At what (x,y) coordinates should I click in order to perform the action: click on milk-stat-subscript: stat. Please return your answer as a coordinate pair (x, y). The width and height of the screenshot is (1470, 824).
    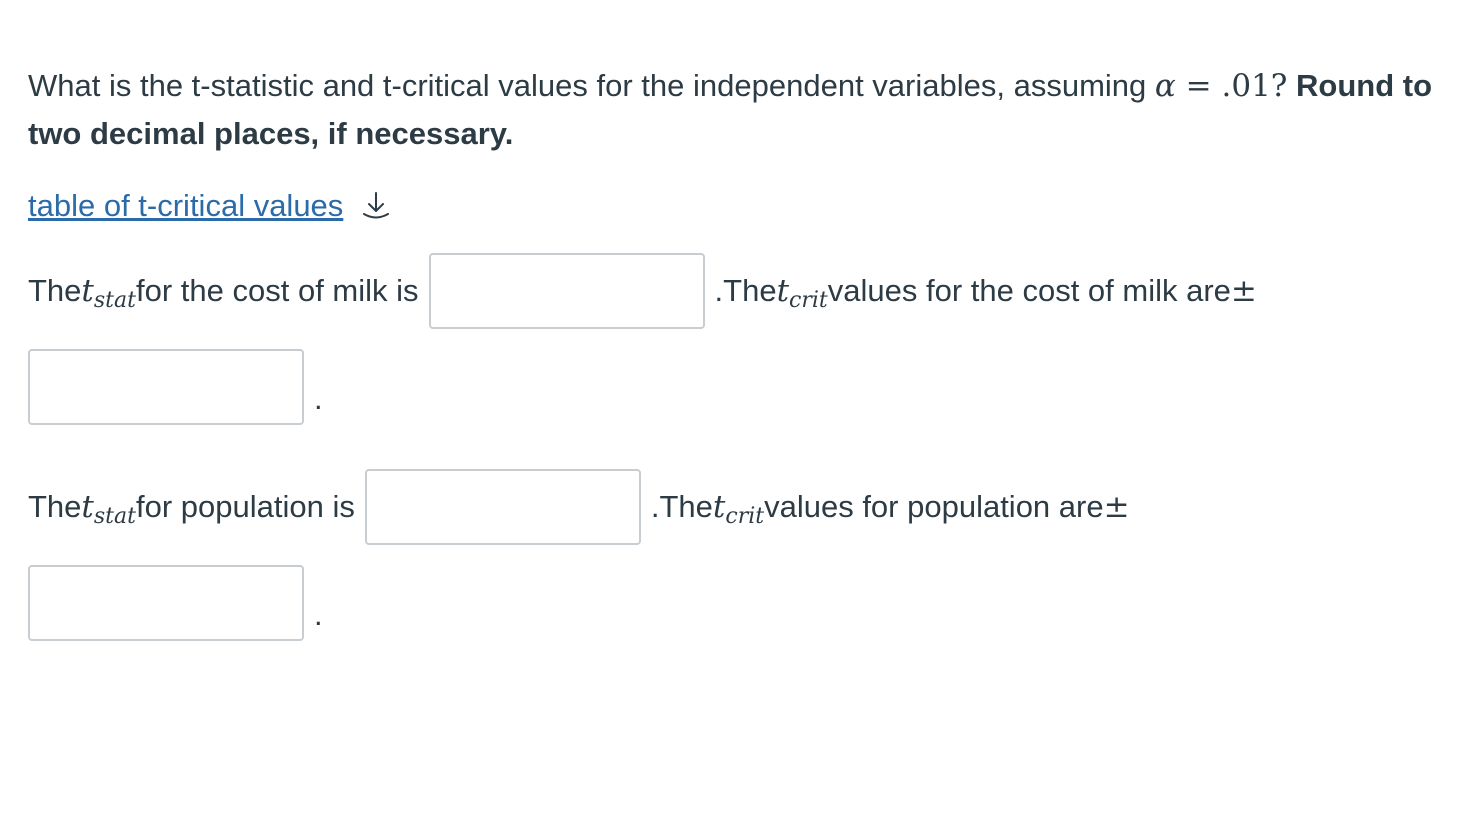
    Looking at the image, I should click on (114, 300).